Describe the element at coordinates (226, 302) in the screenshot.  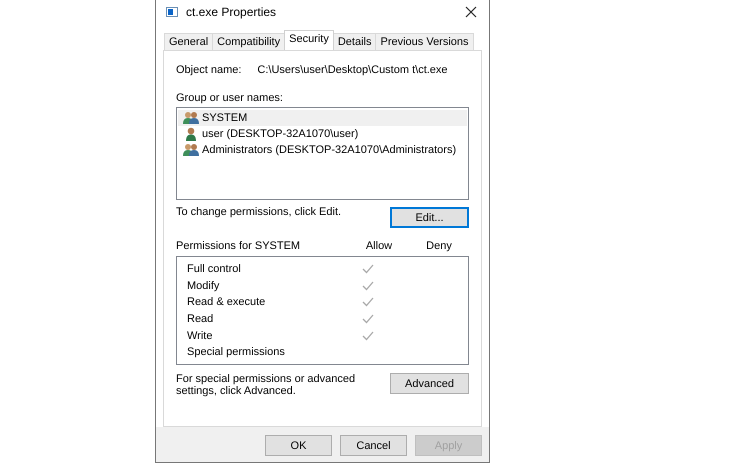
I see `permission-name: Read & execute` at that location.